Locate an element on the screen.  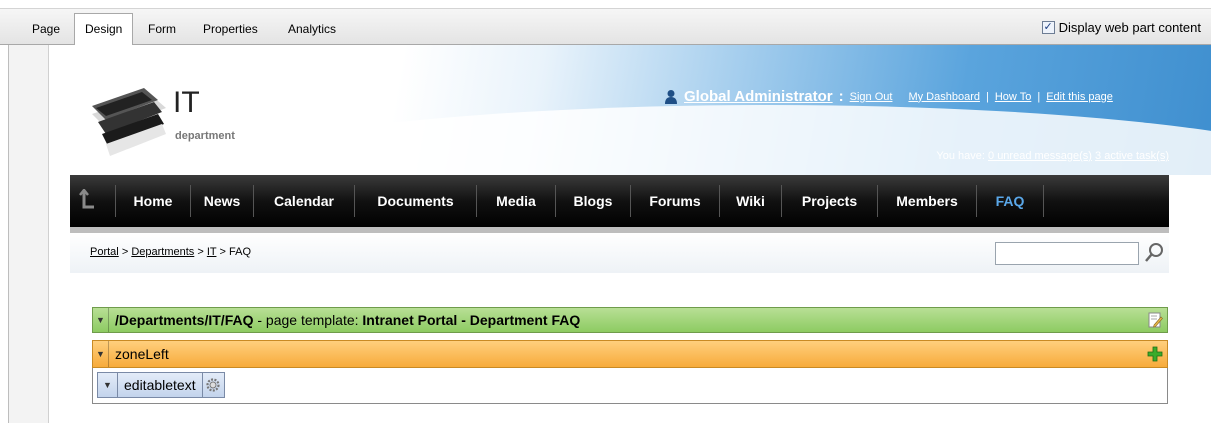
tab-form: Form is located at coordinates (162, 29).